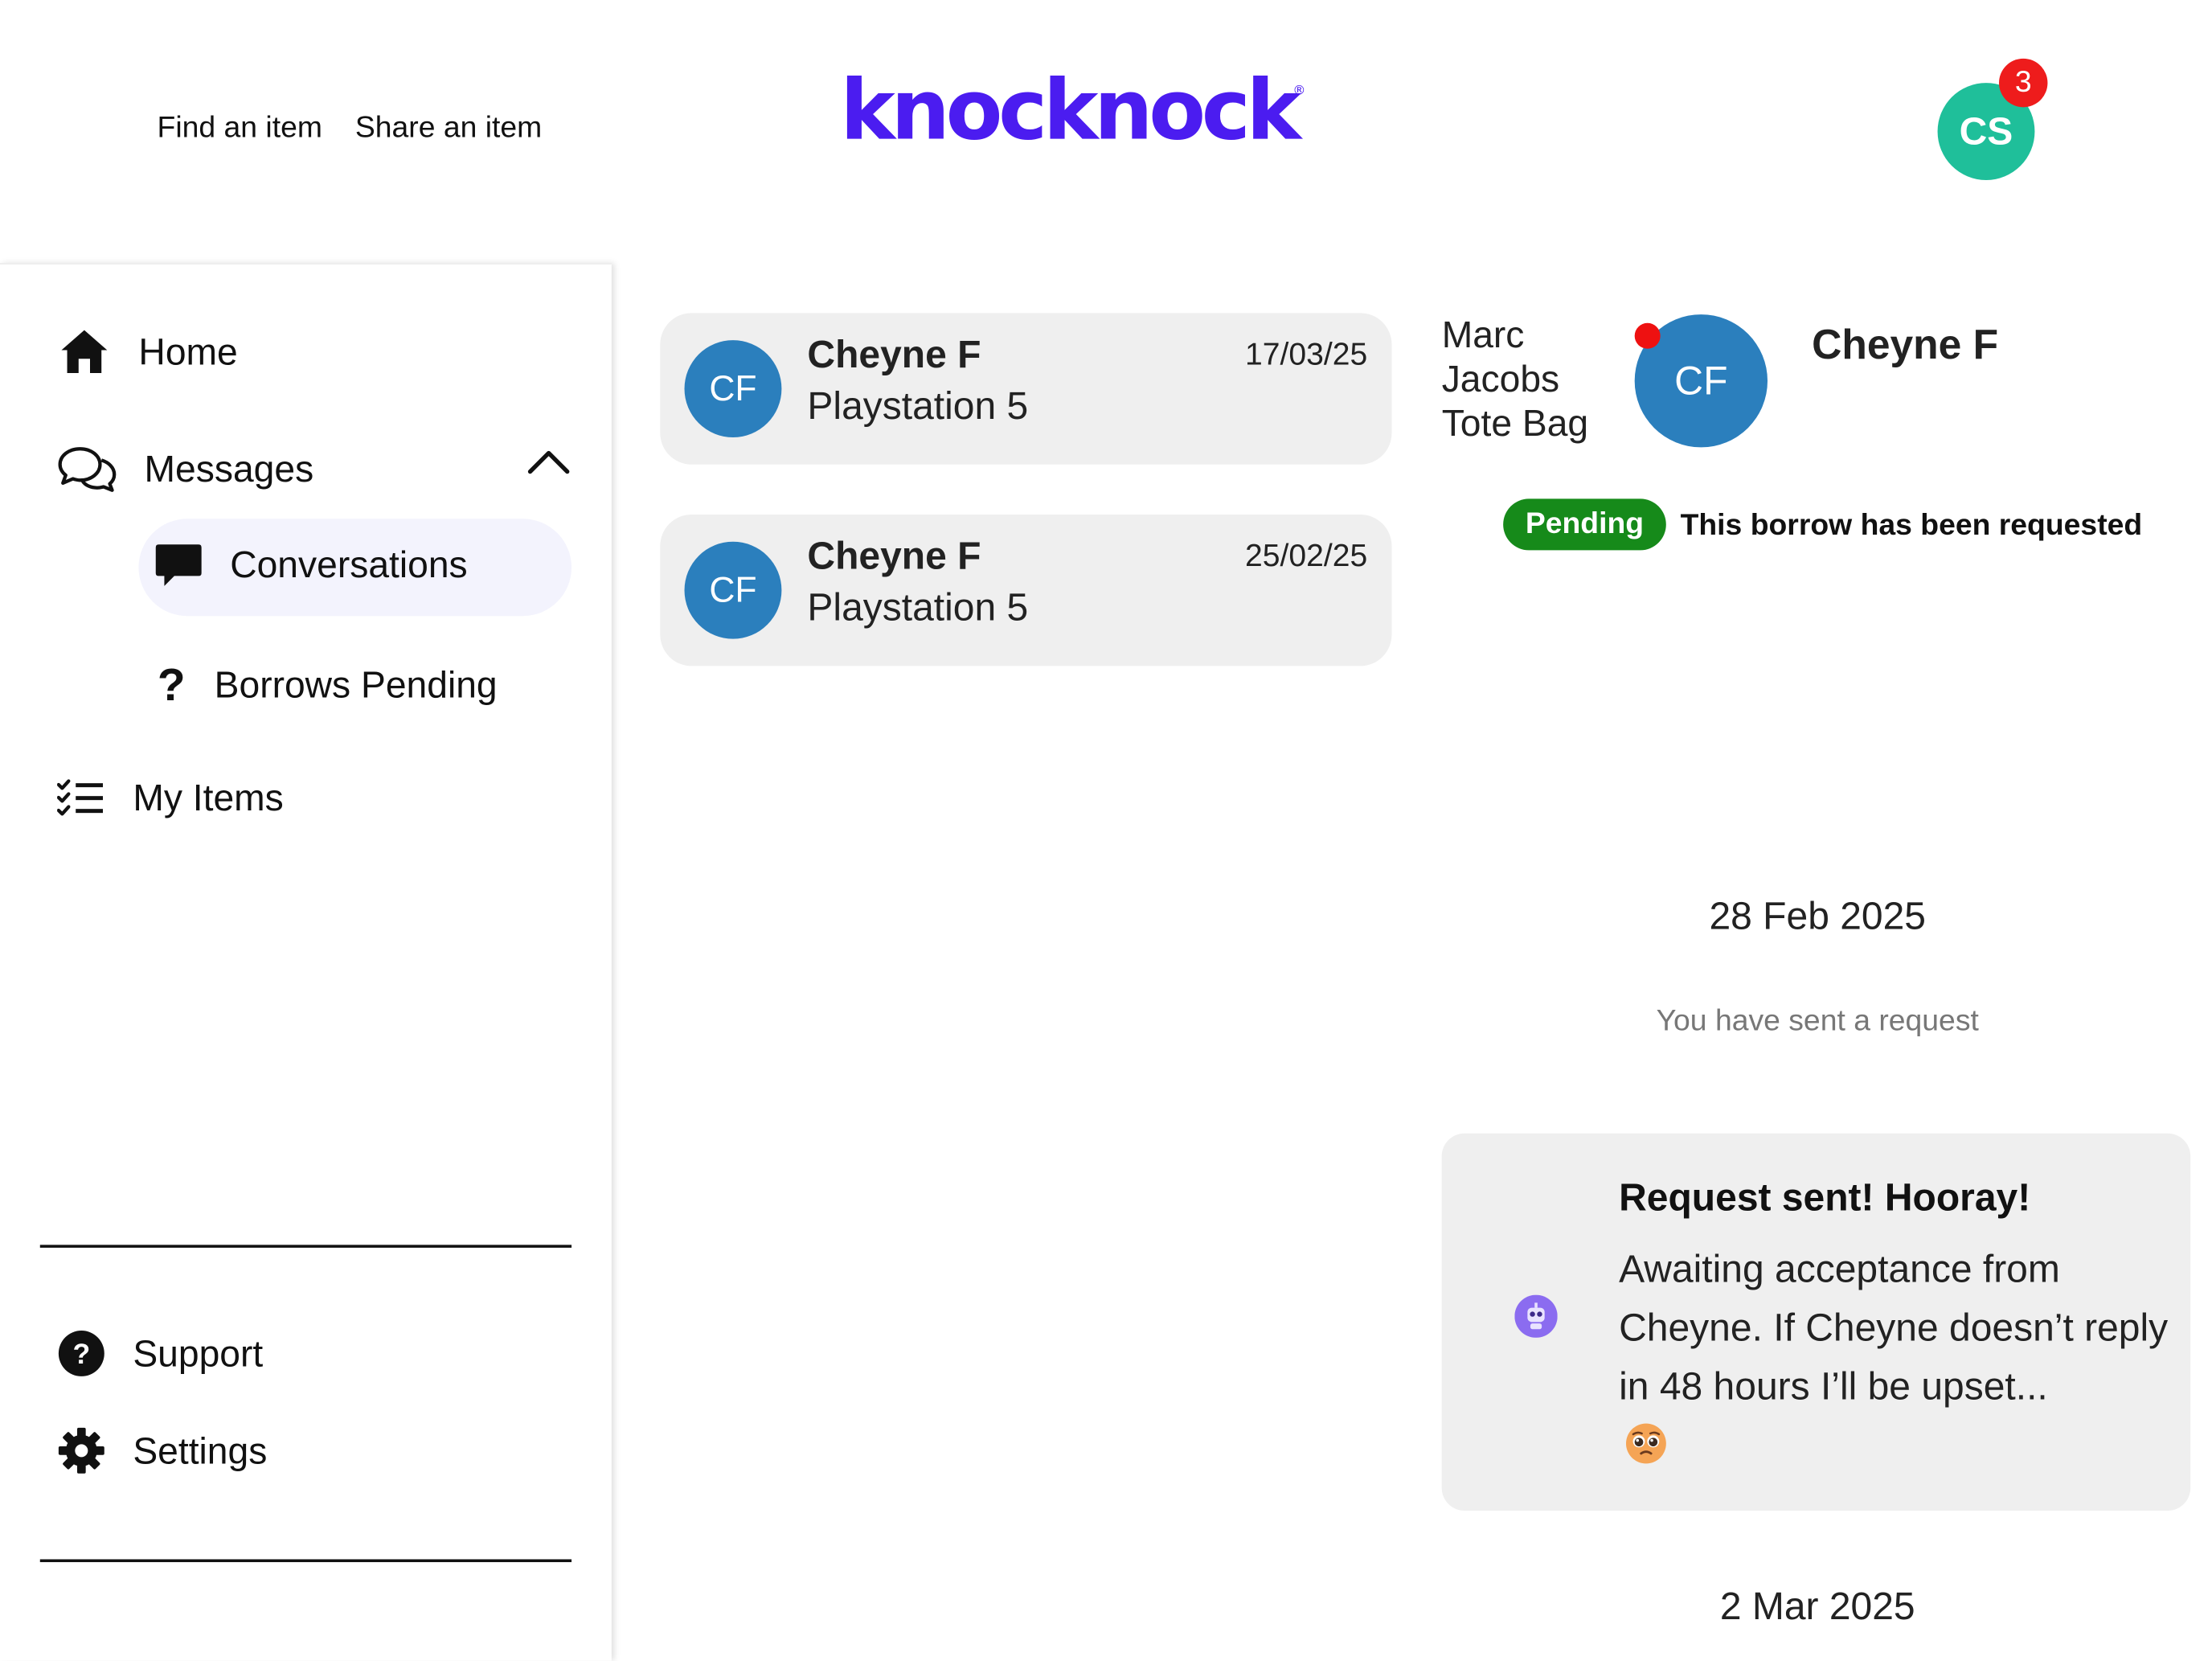 Image resolution: width=2212 pixels, height=1661 pixels. Describe the element at coordinates (208, 797) in the screenshot. I see `sidebar-label-my-items: My Items` at that location.